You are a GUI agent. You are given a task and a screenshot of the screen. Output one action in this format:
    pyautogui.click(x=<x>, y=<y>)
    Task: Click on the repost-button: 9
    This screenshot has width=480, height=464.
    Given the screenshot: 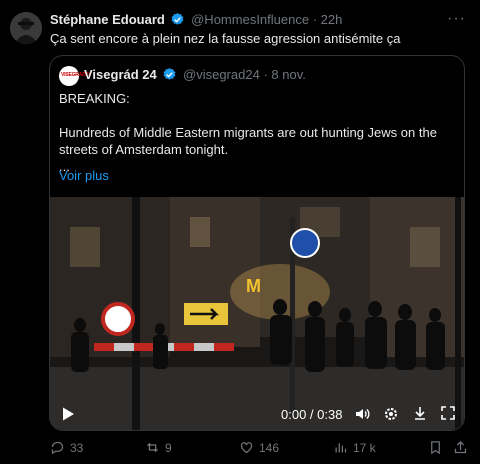 What is the action you would take?
    pyautogui.click(x=158, y=447)
    